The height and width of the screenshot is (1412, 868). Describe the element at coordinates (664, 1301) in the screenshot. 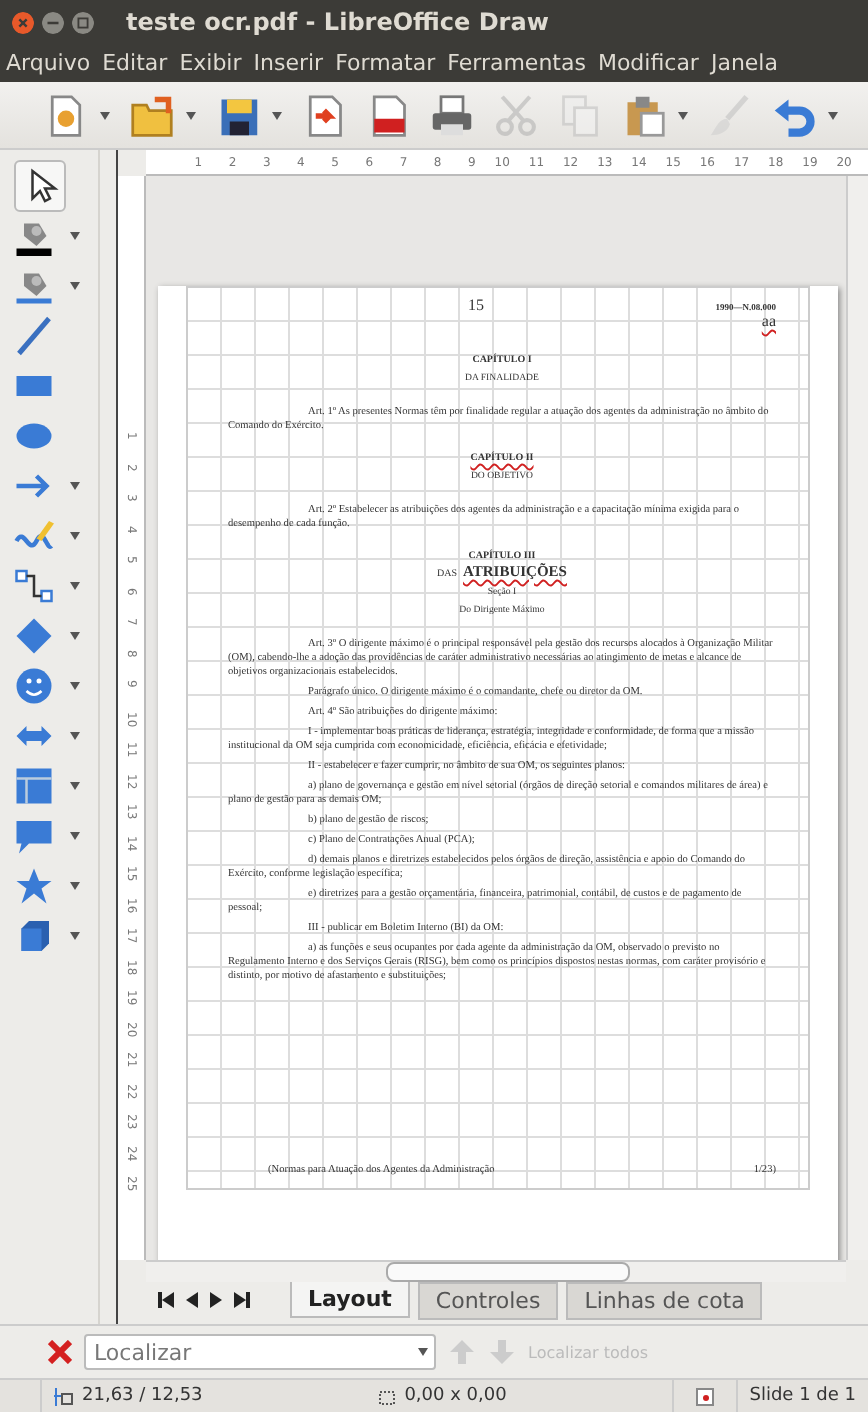

I see `tab: Linhas de cota` at that location.